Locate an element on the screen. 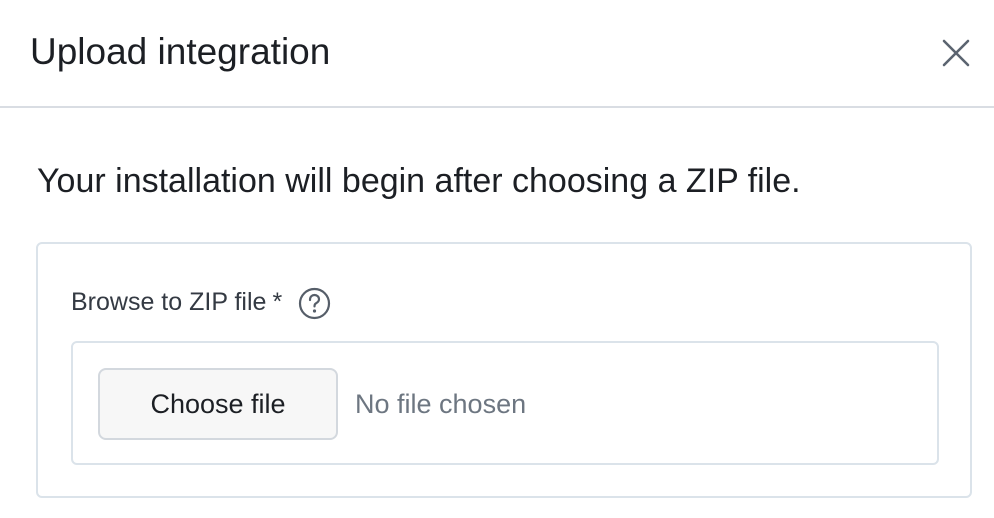 The image size is (994, 518). close-icon is located at coordinates (956, 53).